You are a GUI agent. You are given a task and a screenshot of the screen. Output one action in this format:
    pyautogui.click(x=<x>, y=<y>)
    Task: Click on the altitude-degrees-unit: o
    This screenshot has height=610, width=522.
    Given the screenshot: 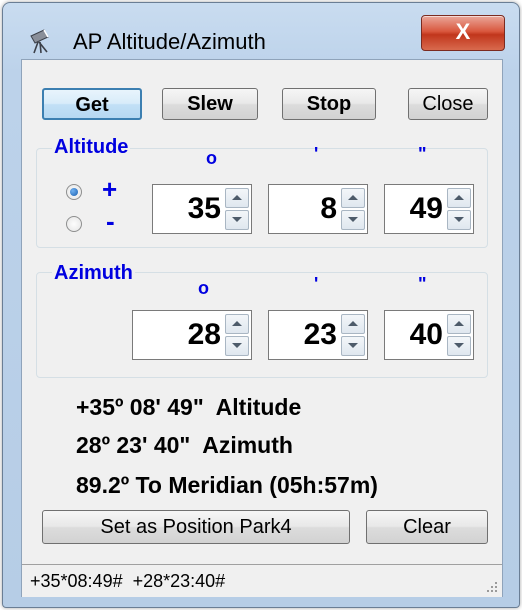 What is the action you would take?
    pyautogui.click(x=211, y=158)
    